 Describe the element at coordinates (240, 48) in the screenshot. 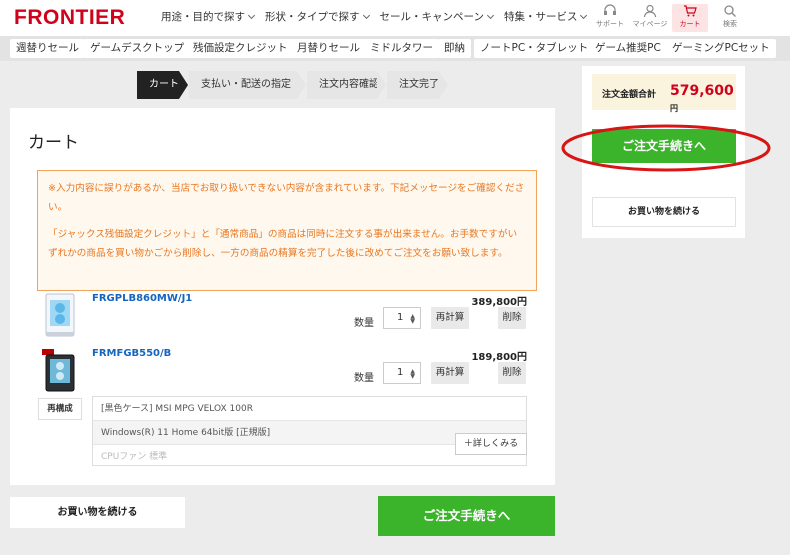

I see `category-residual-credit: 残価設定クレジット` at that location.